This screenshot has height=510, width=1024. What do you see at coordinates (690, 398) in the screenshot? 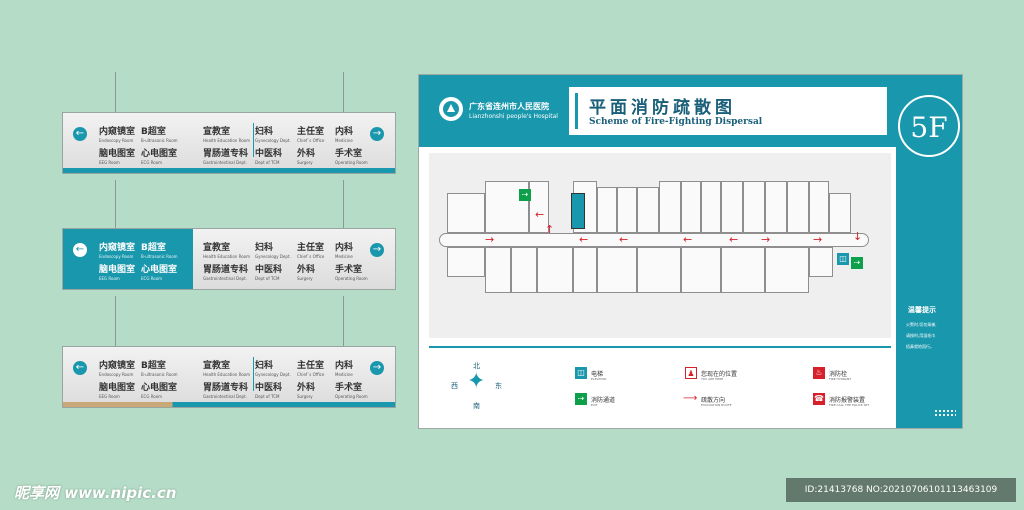
I see `route-arrow-icon: ⟶` at bounding box center [690, 398].